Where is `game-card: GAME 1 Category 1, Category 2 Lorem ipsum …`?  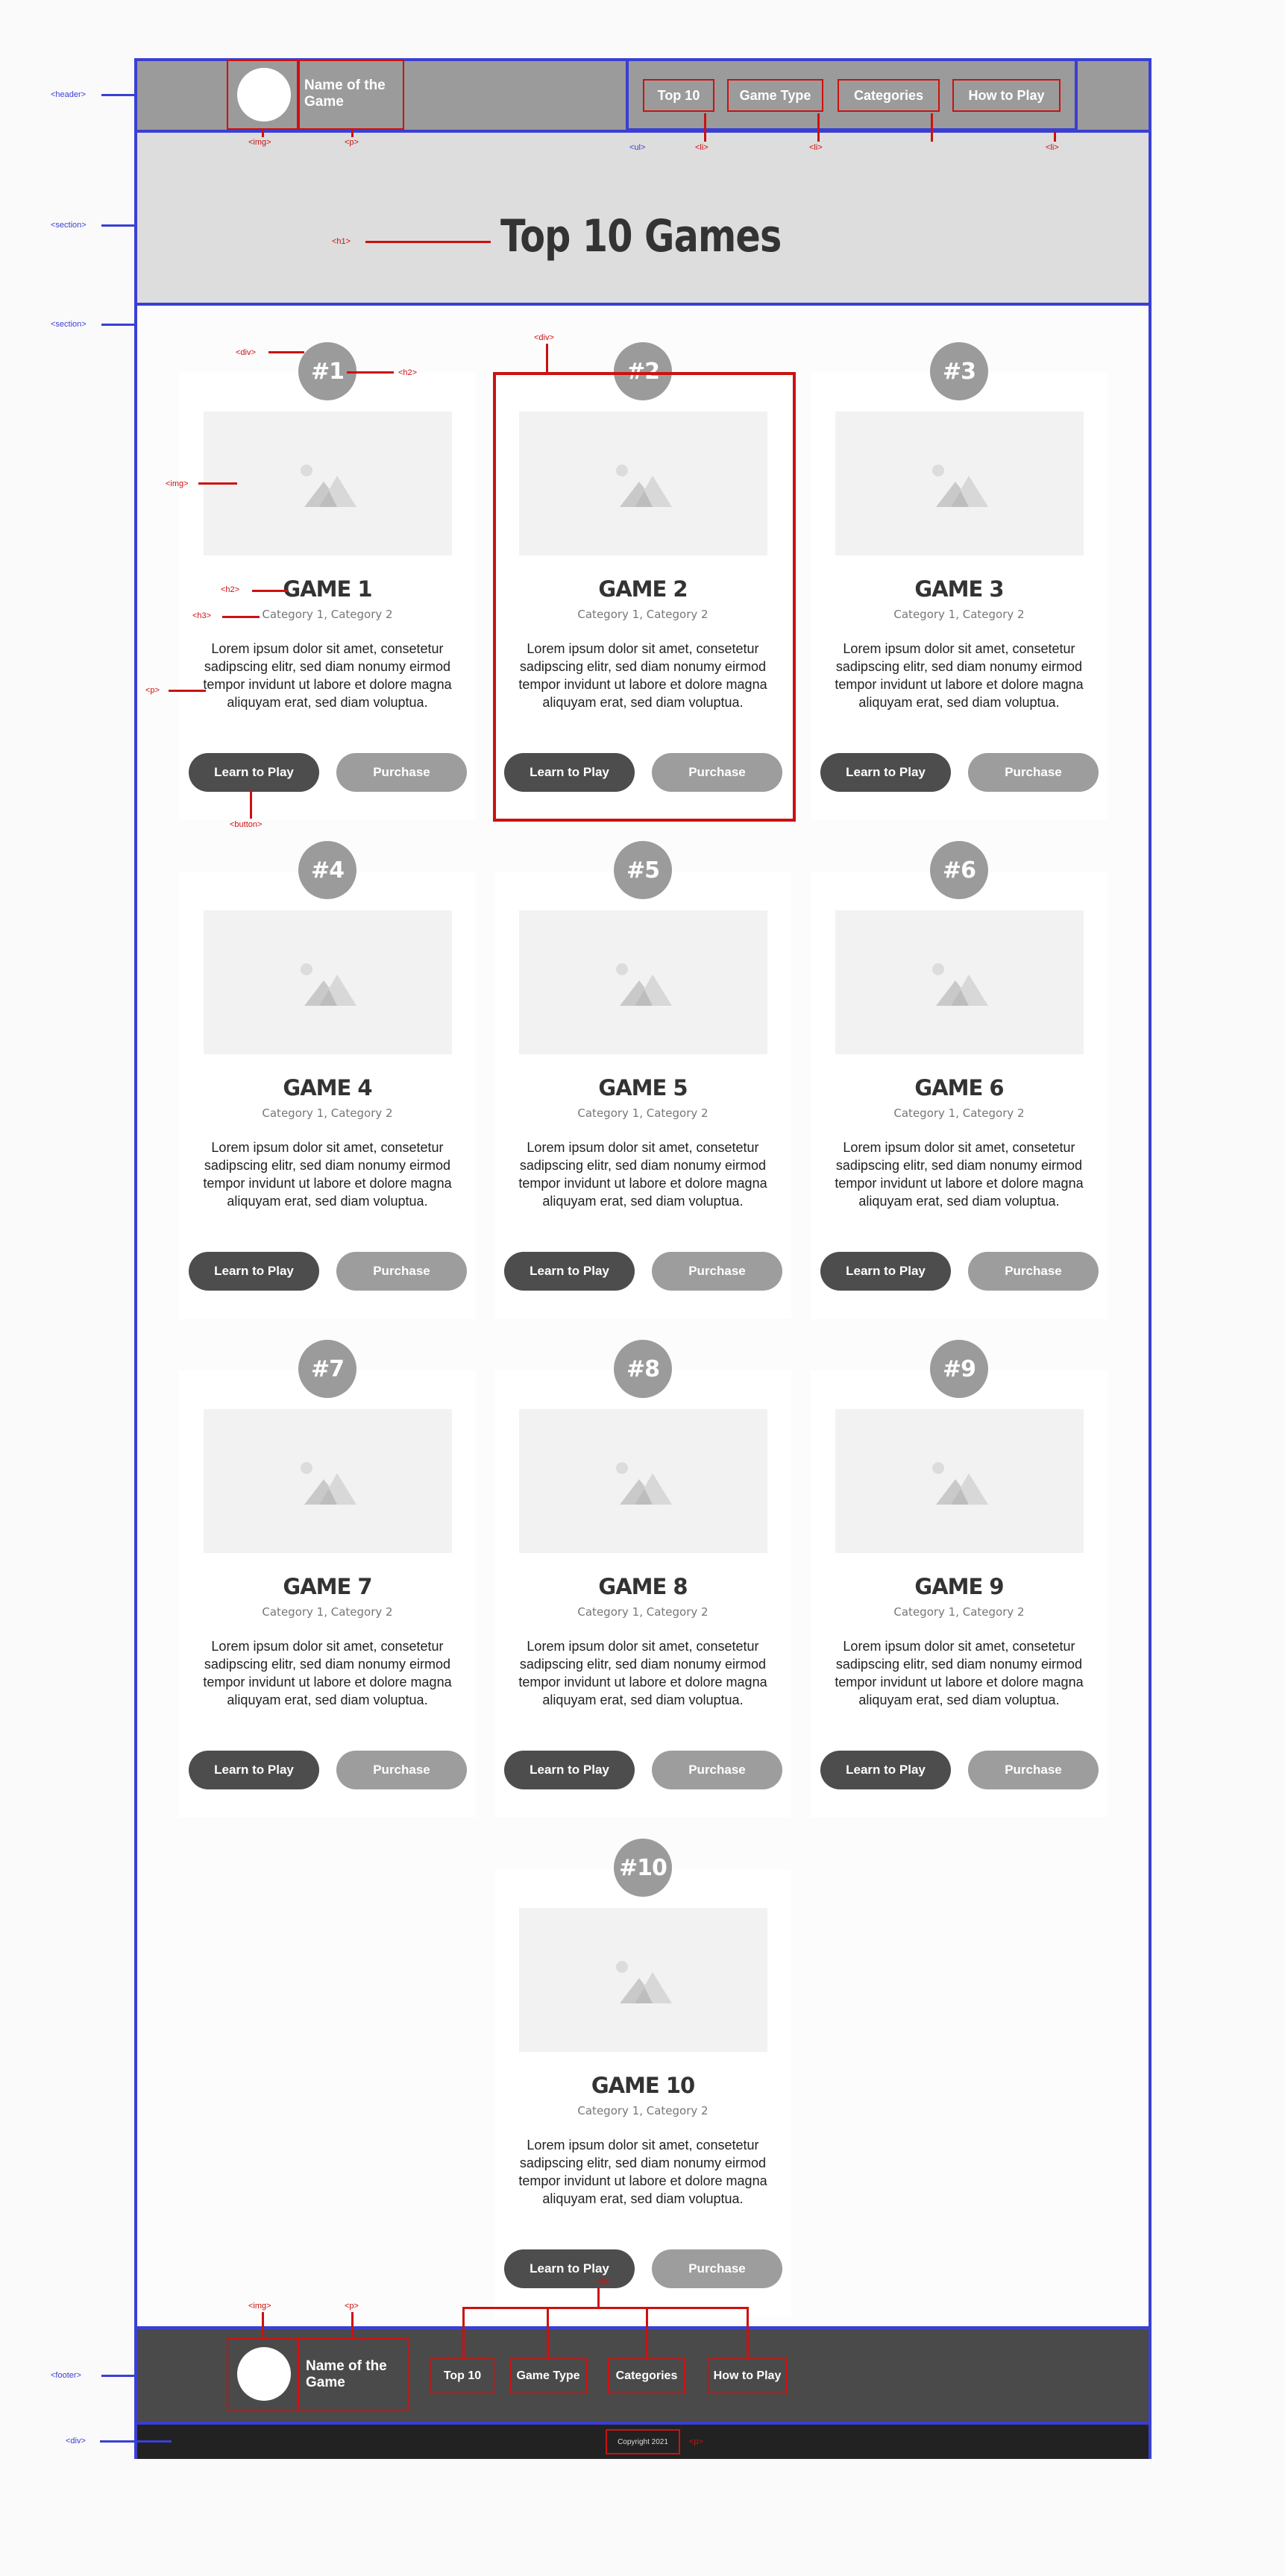
game-card: GAME 1 Category 1, Category 2 Lorem ipsum … is located at coordinates (327, 596).